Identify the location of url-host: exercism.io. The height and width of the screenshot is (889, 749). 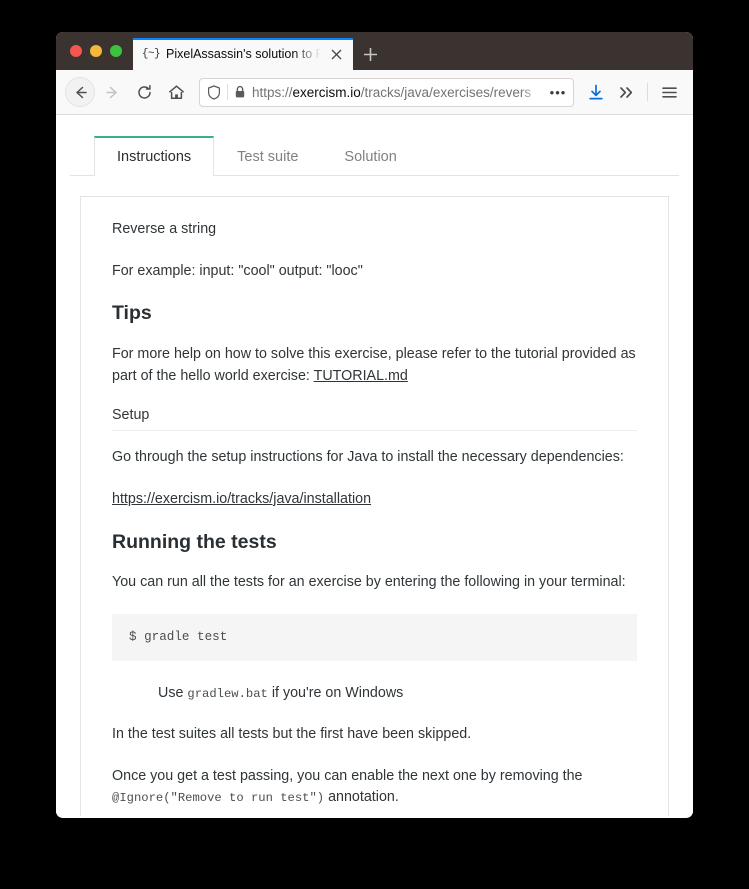
(326, 92).